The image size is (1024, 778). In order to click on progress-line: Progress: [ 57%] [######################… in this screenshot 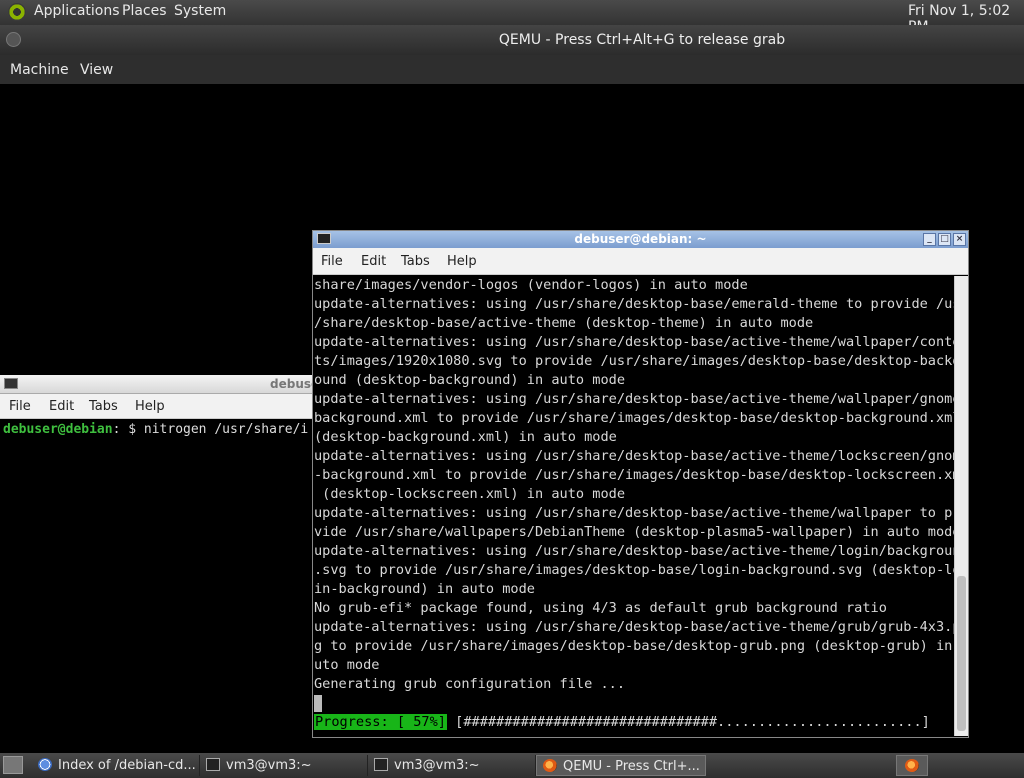, I will do `click(634, 722)`.